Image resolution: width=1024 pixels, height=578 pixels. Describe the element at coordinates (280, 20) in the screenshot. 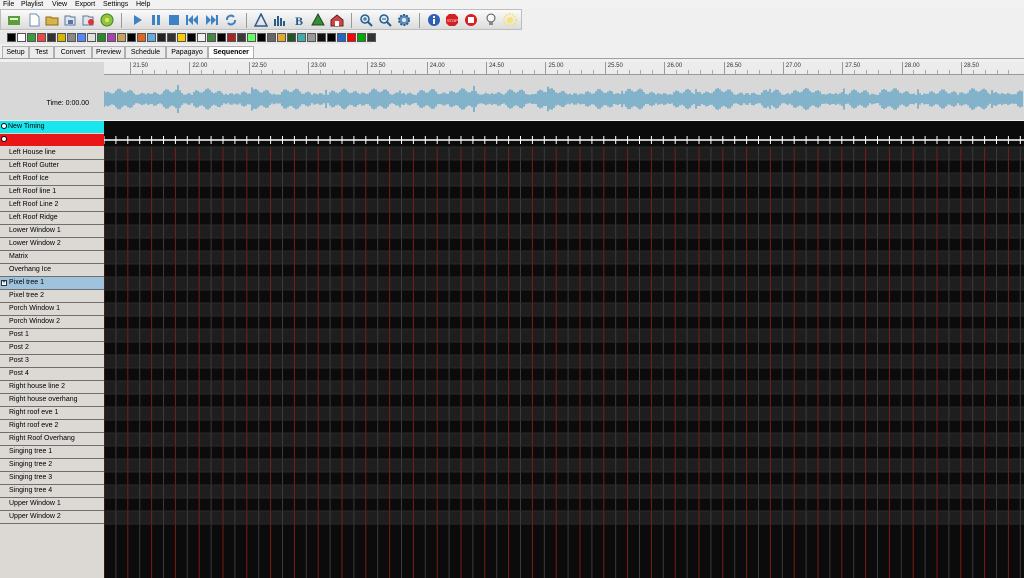

I see `bar-chart-icon` at that location.